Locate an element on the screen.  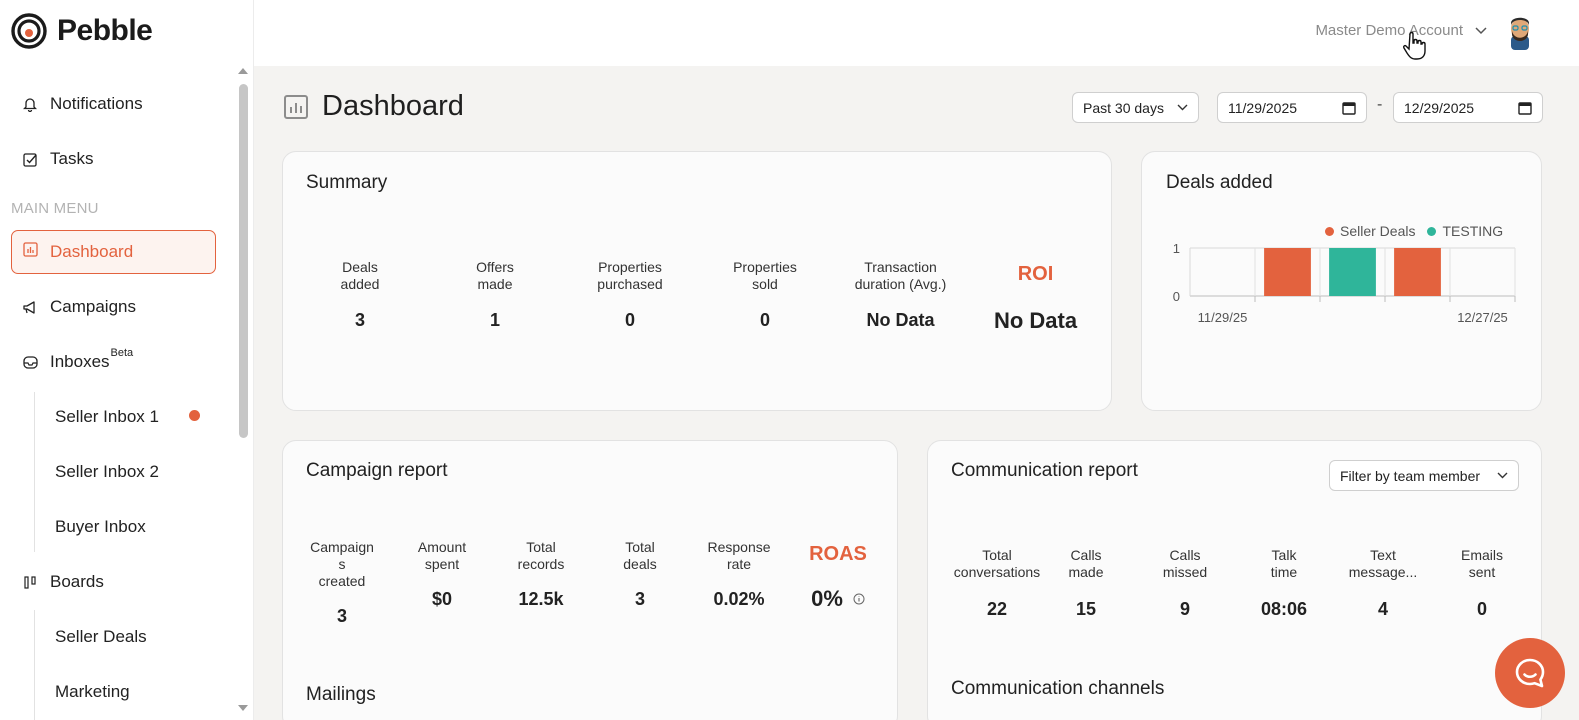
stat-value: 08:06 is located at coordinates (1284, 609).